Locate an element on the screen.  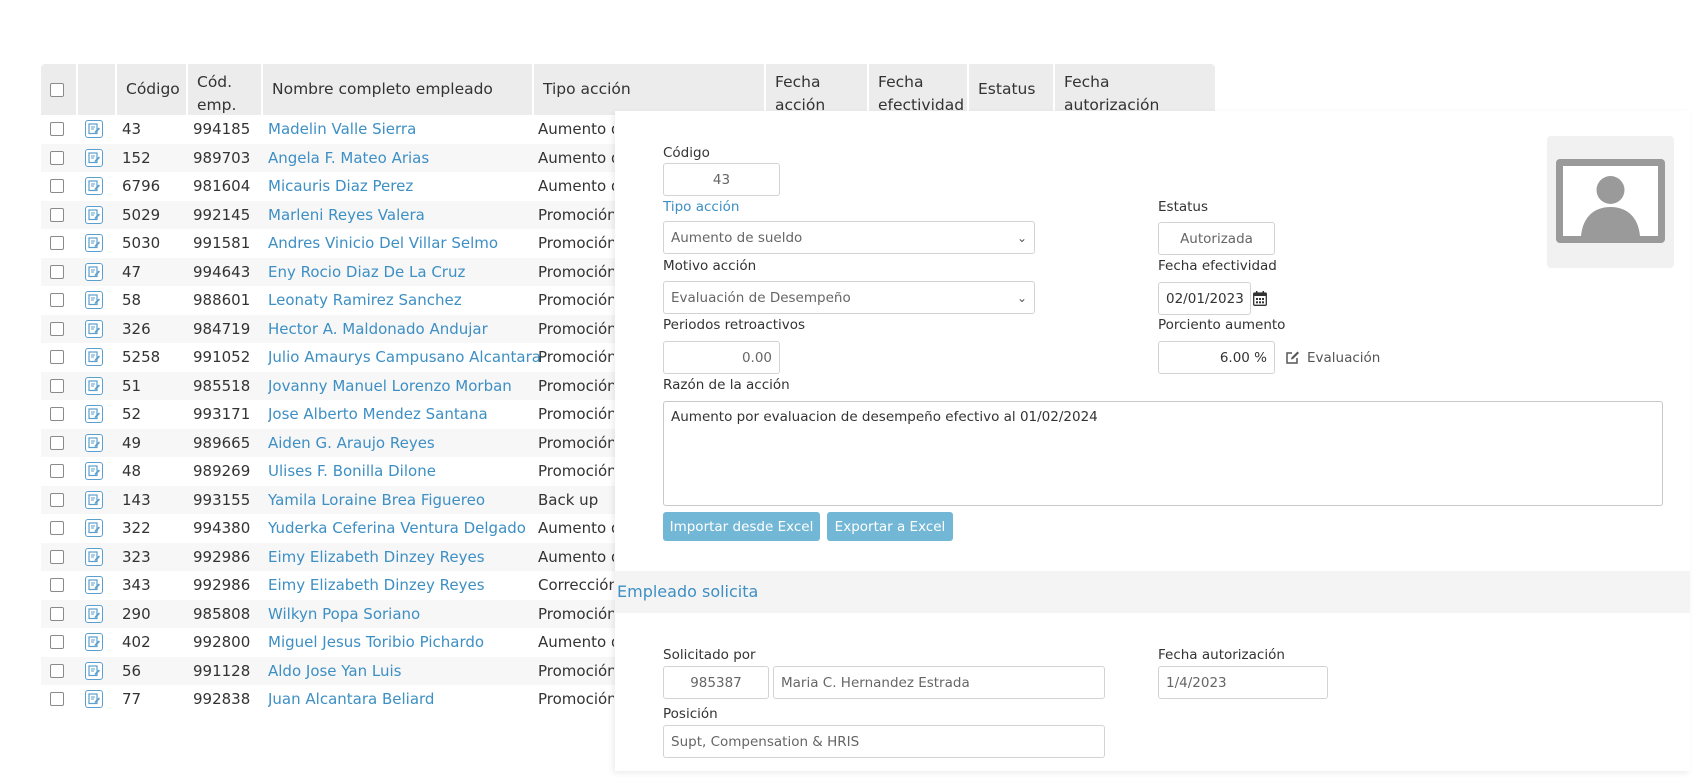
import-excel-button: Importar desde Excel is located at coordinates (741, 526).